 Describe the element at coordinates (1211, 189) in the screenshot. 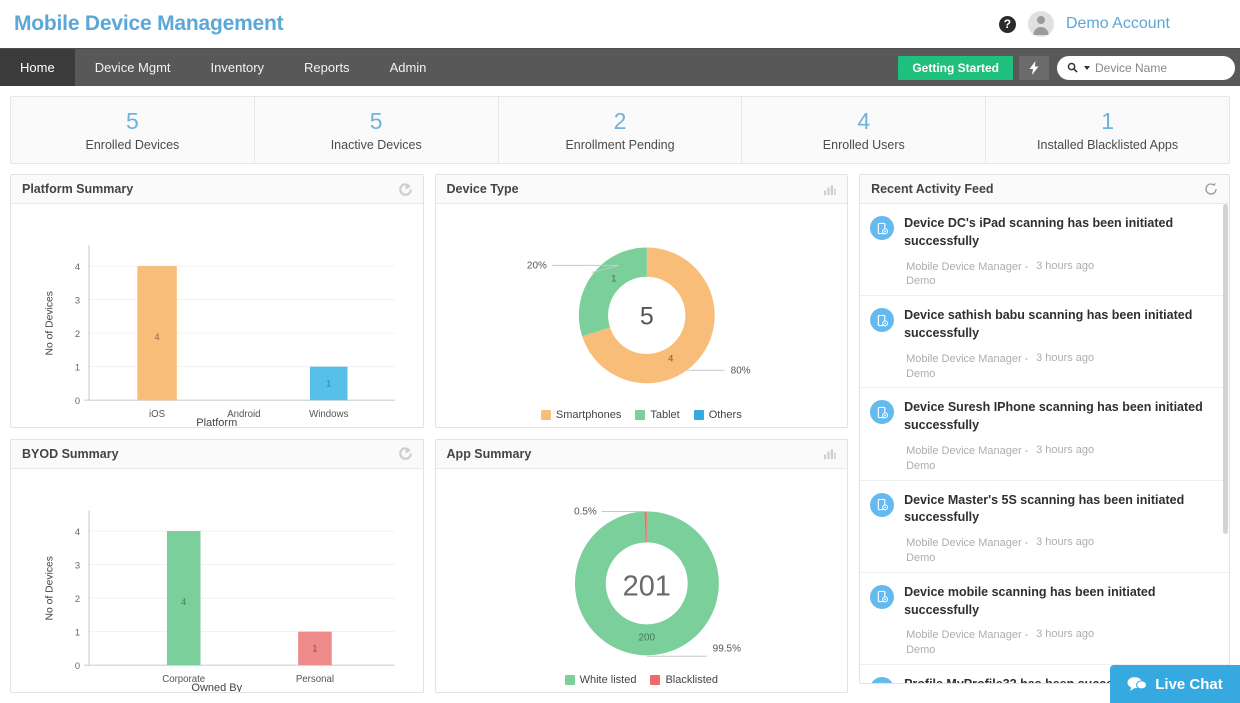

I see `refresh-icon` at that location.